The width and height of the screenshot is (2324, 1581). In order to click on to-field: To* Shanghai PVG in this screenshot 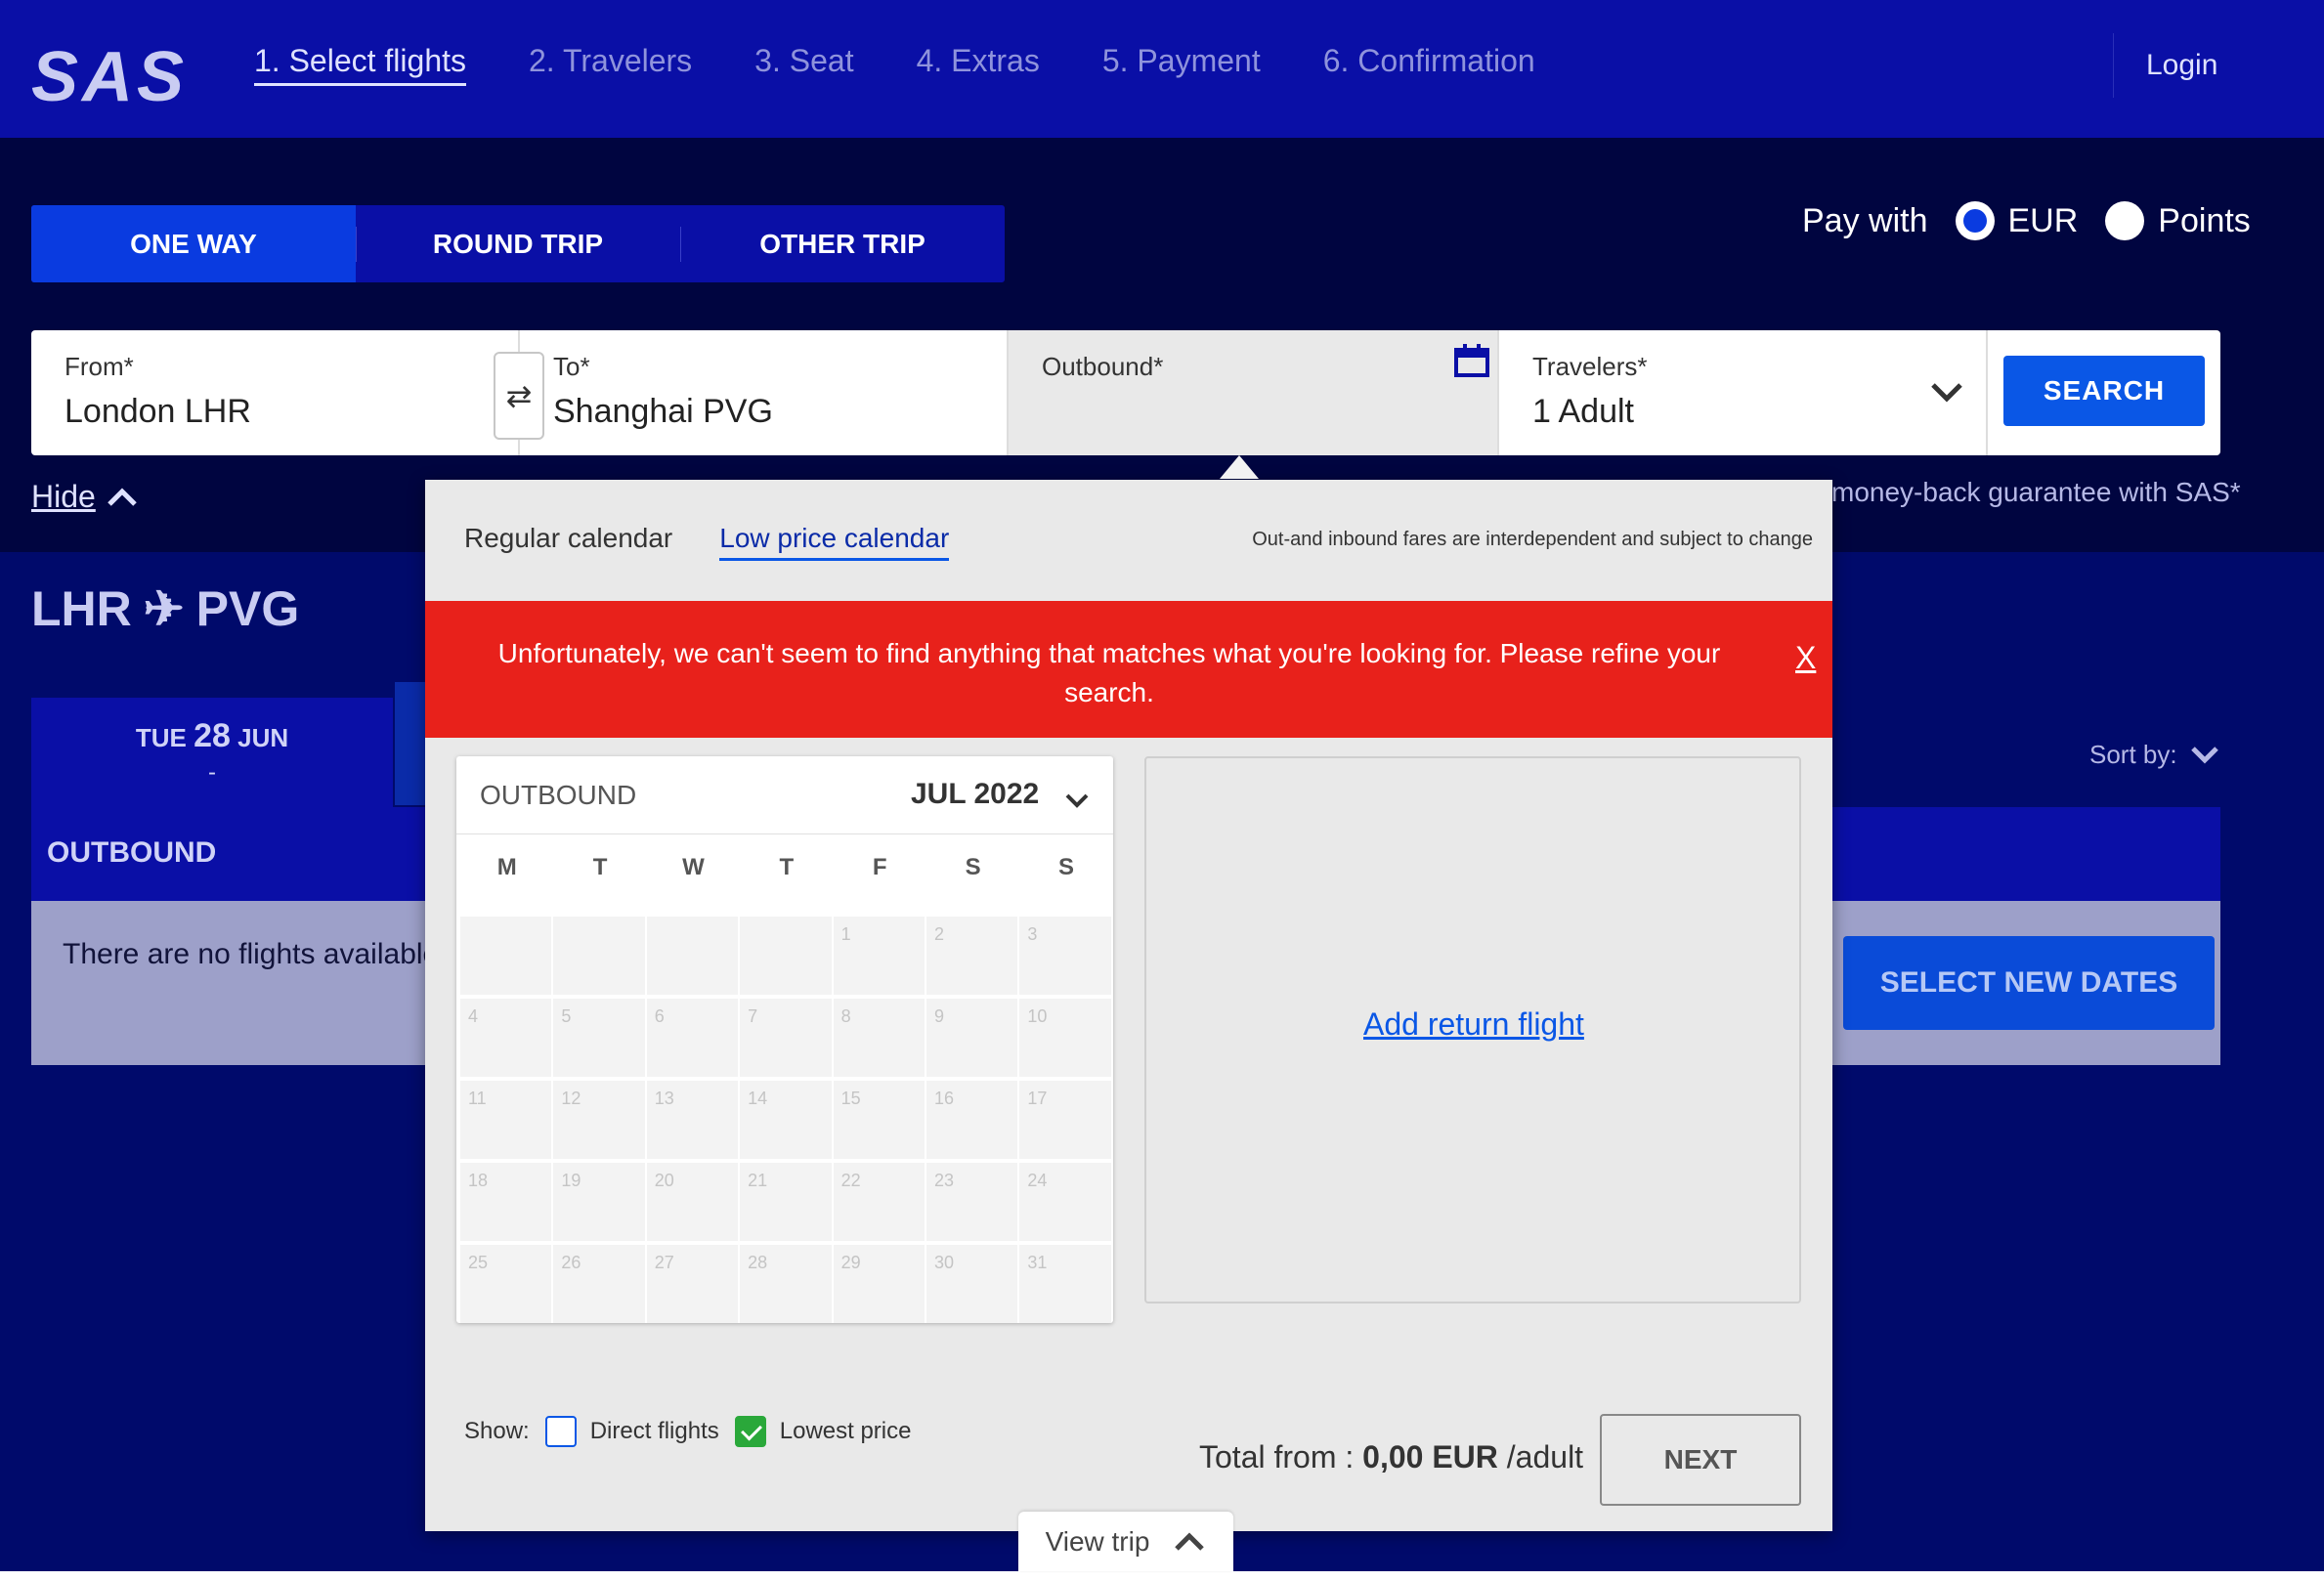, I will do `click(764, 392)`.